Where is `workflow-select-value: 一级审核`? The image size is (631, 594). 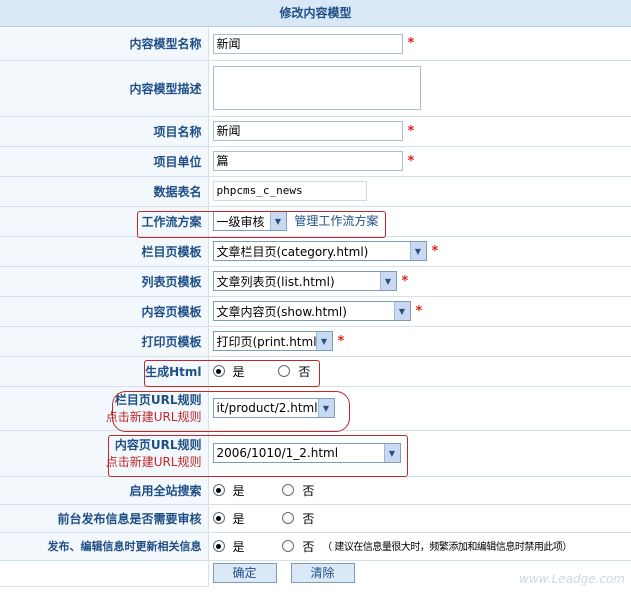
workflow-select-value: 一级审核 is located at coordinates (240, 221).